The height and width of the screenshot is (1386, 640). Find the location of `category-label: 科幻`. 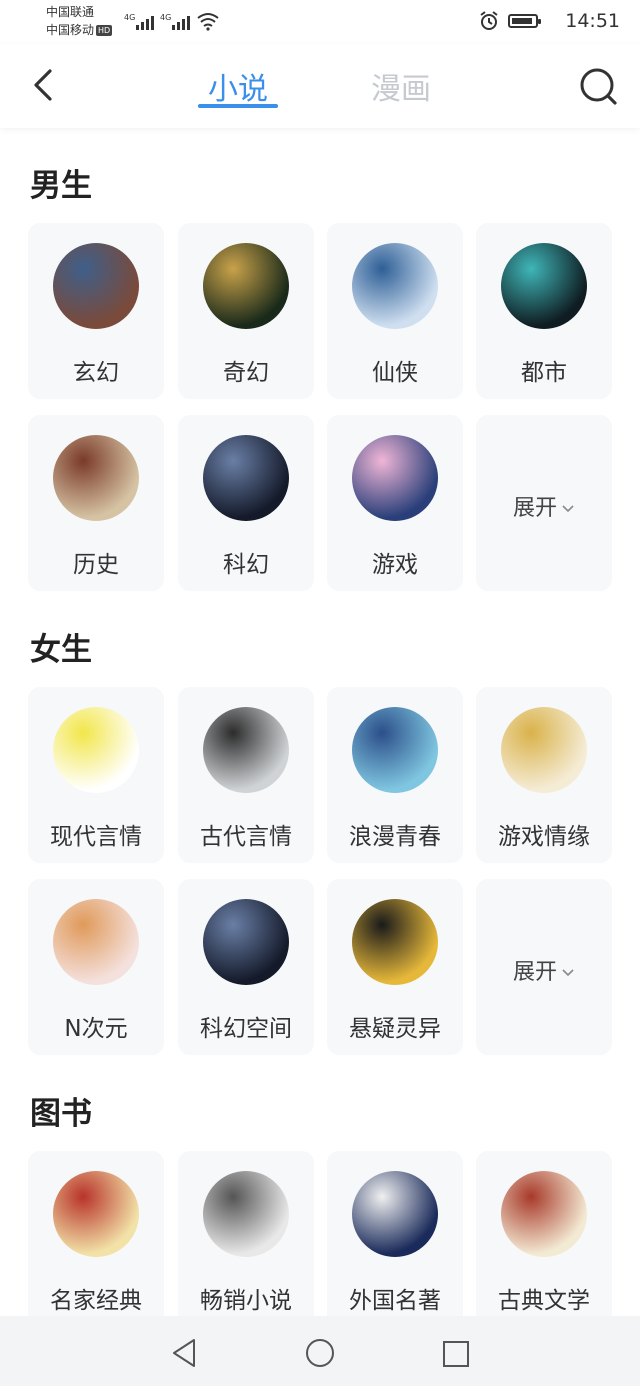

category-label: 科幻 is located at coordinates (246, 565).